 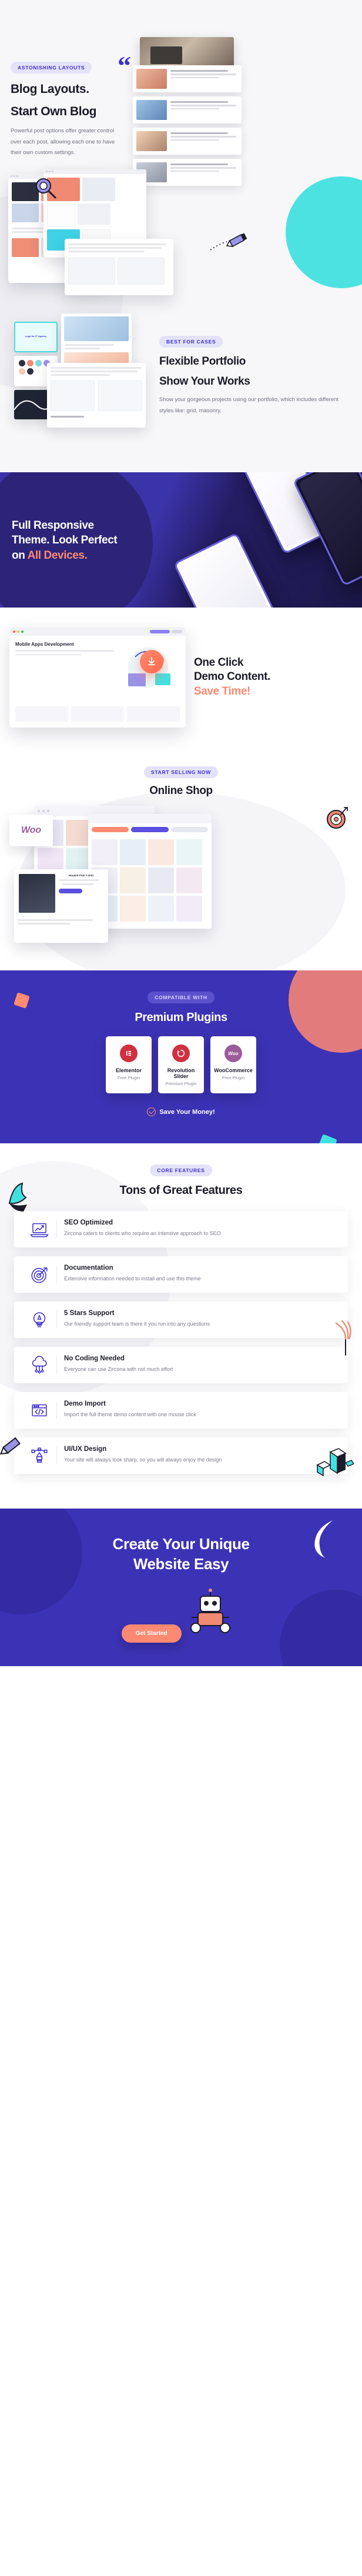 I want to click on shop-badge: START SELLING NOW, so click(x=181, y=772).